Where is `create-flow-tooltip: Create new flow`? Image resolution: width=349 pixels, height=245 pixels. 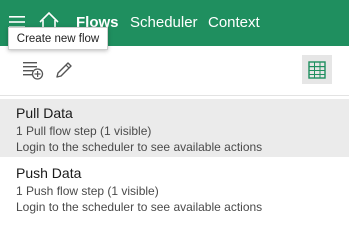
create-flow-tooltip: Create new flow is located at coordinates (58, 38).